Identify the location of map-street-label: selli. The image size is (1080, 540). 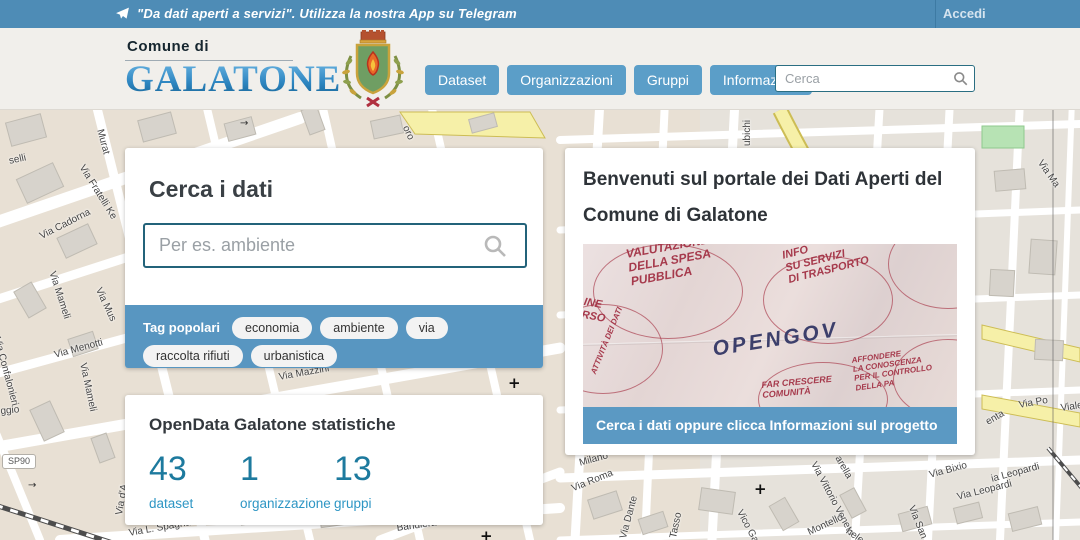
(18, 159).